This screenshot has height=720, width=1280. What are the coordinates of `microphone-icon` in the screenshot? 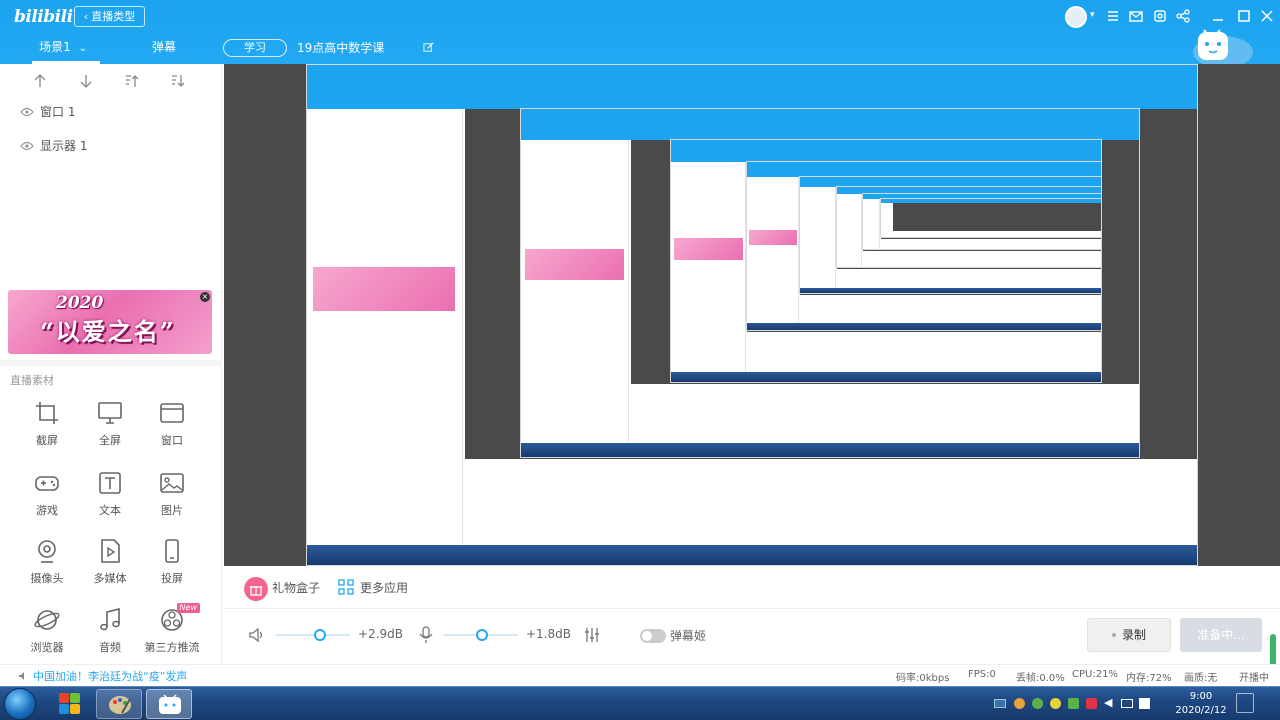 It's located at (426, 635).